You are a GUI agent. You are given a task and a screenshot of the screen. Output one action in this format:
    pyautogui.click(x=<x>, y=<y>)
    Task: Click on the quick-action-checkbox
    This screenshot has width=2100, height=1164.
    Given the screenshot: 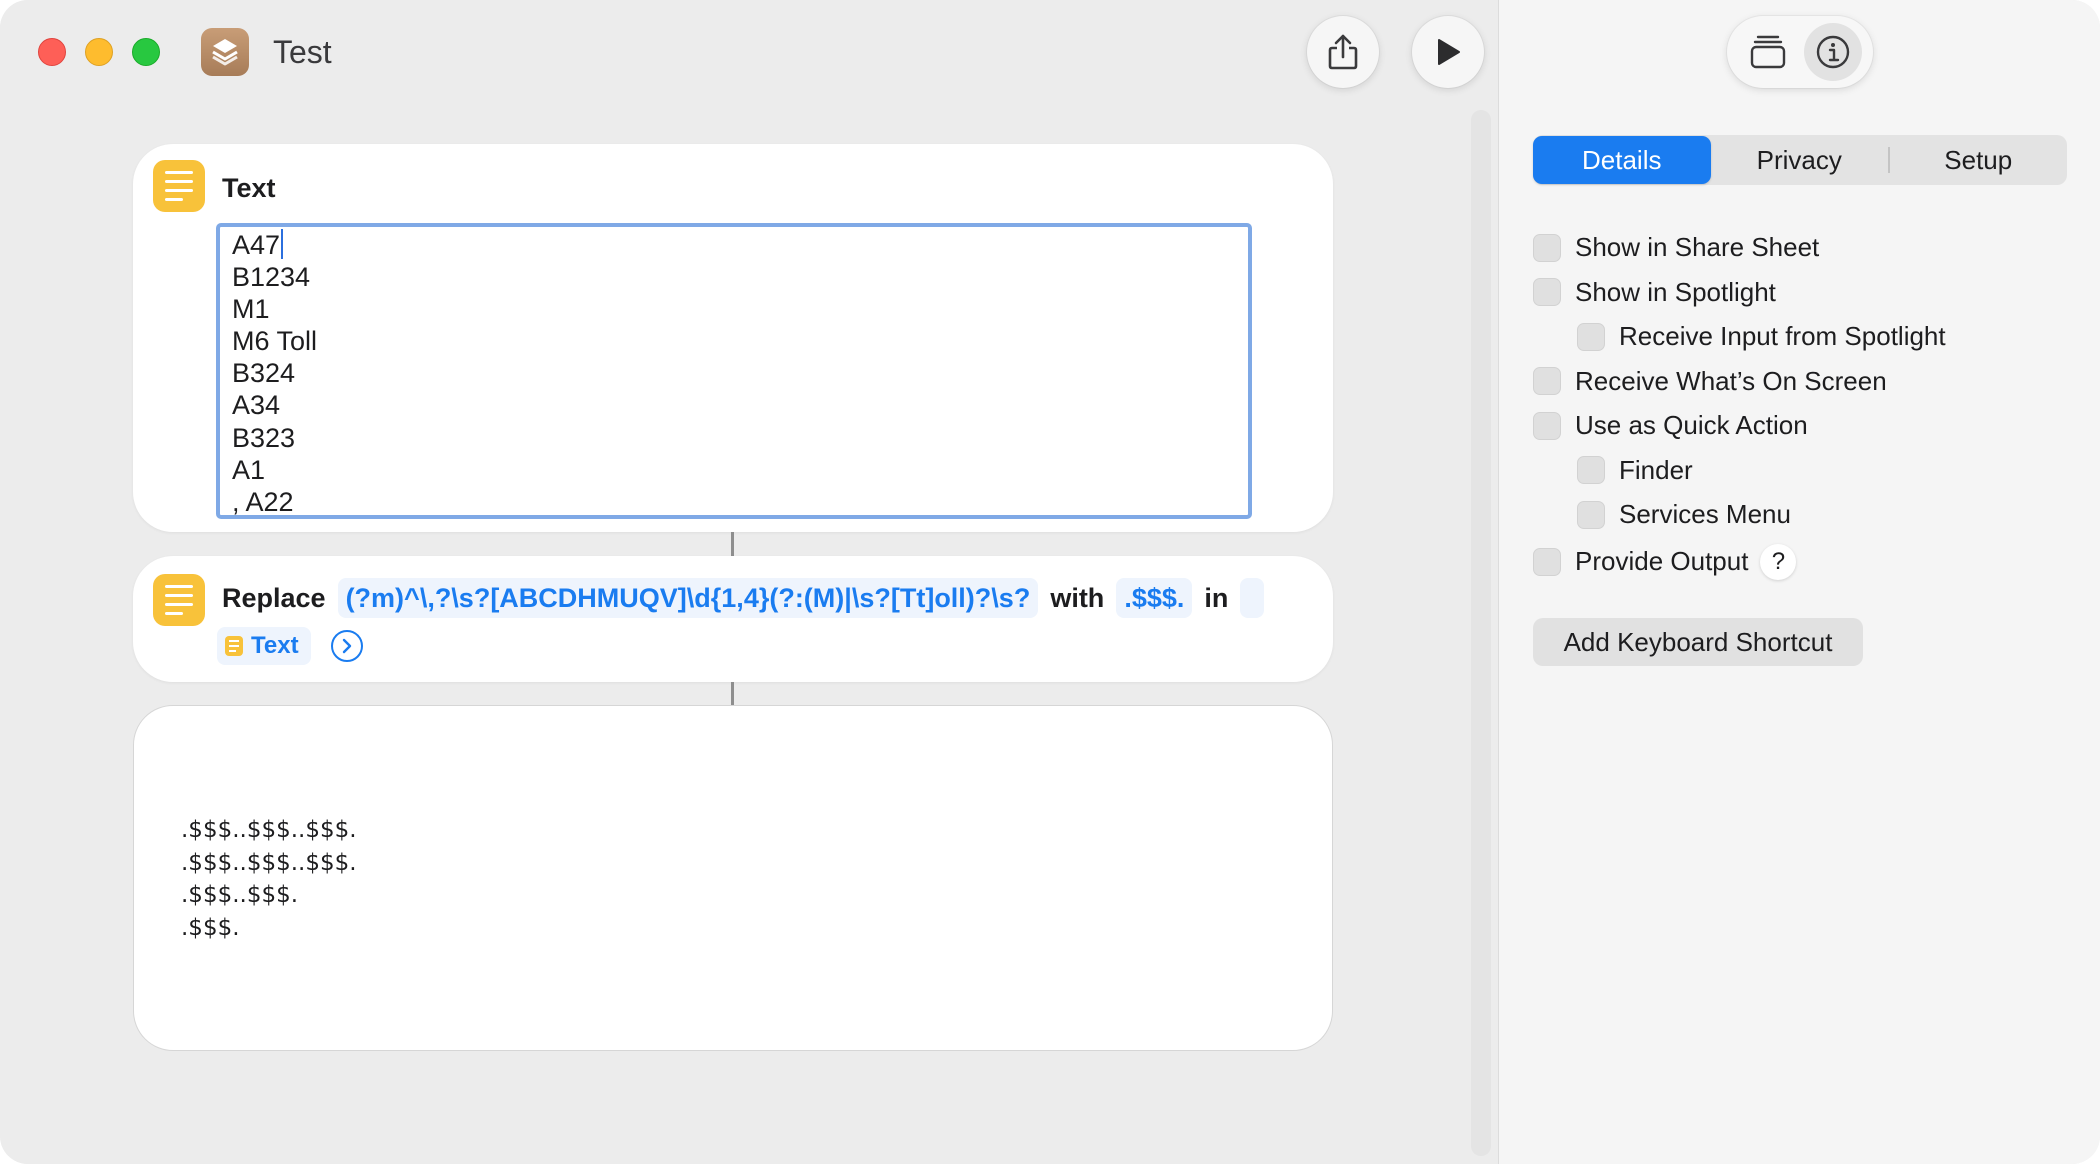 What is the action you would take?
    pyautogui.click(x=1547, y=425)
    